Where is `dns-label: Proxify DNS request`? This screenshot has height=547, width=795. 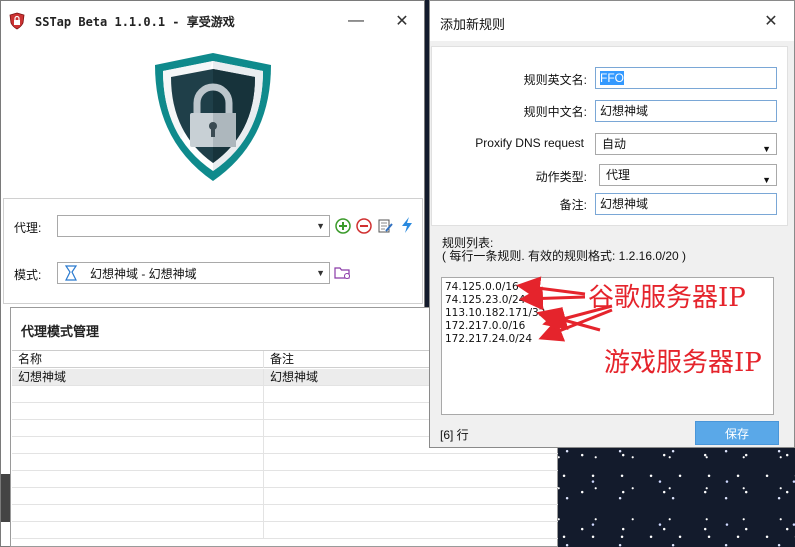
dns-label: Proxify DNS request is located at coordinates (529, 143).